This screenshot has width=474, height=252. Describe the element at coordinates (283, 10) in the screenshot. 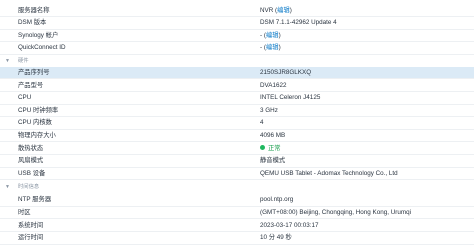

I see `edit-server-name-link: 编辑` at that location.